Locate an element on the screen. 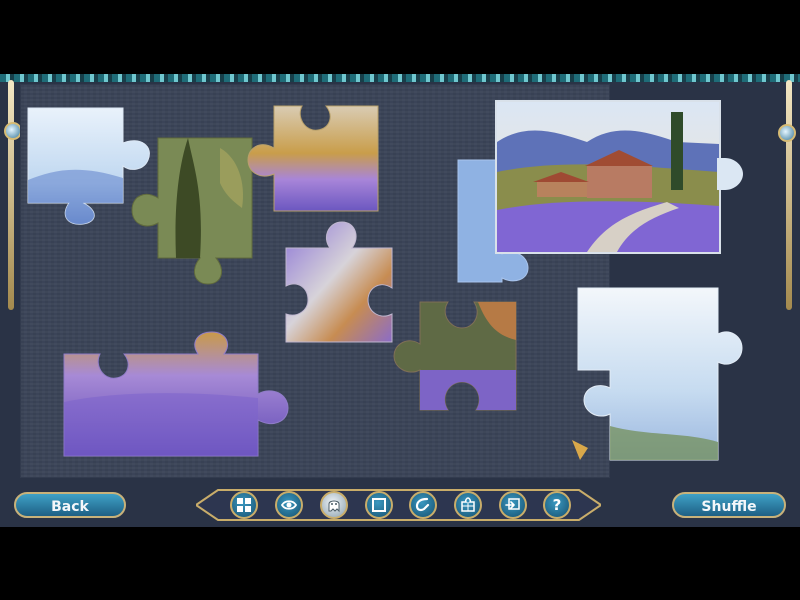  question-icon: ? is located at coordinates (557, 505).